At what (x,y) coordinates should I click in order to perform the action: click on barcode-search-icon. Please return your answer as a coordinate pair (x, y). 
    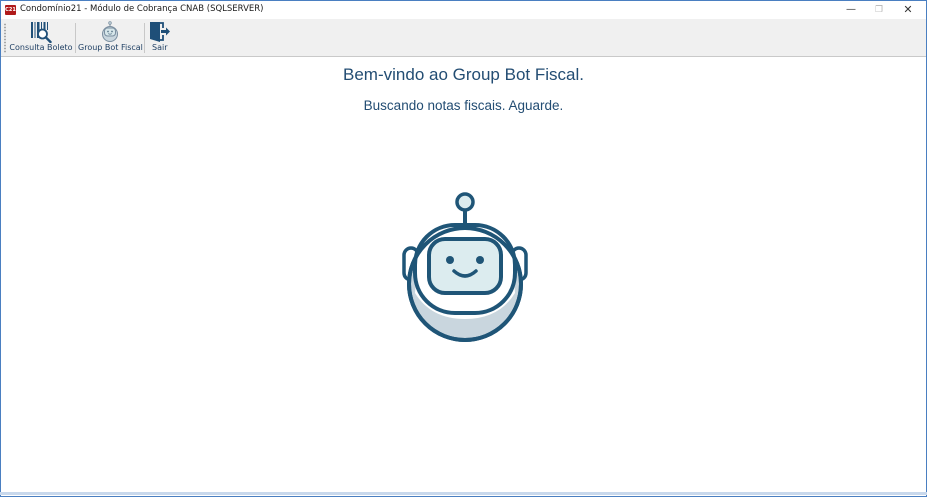
    Looking at the image, I should click on (41, 32).